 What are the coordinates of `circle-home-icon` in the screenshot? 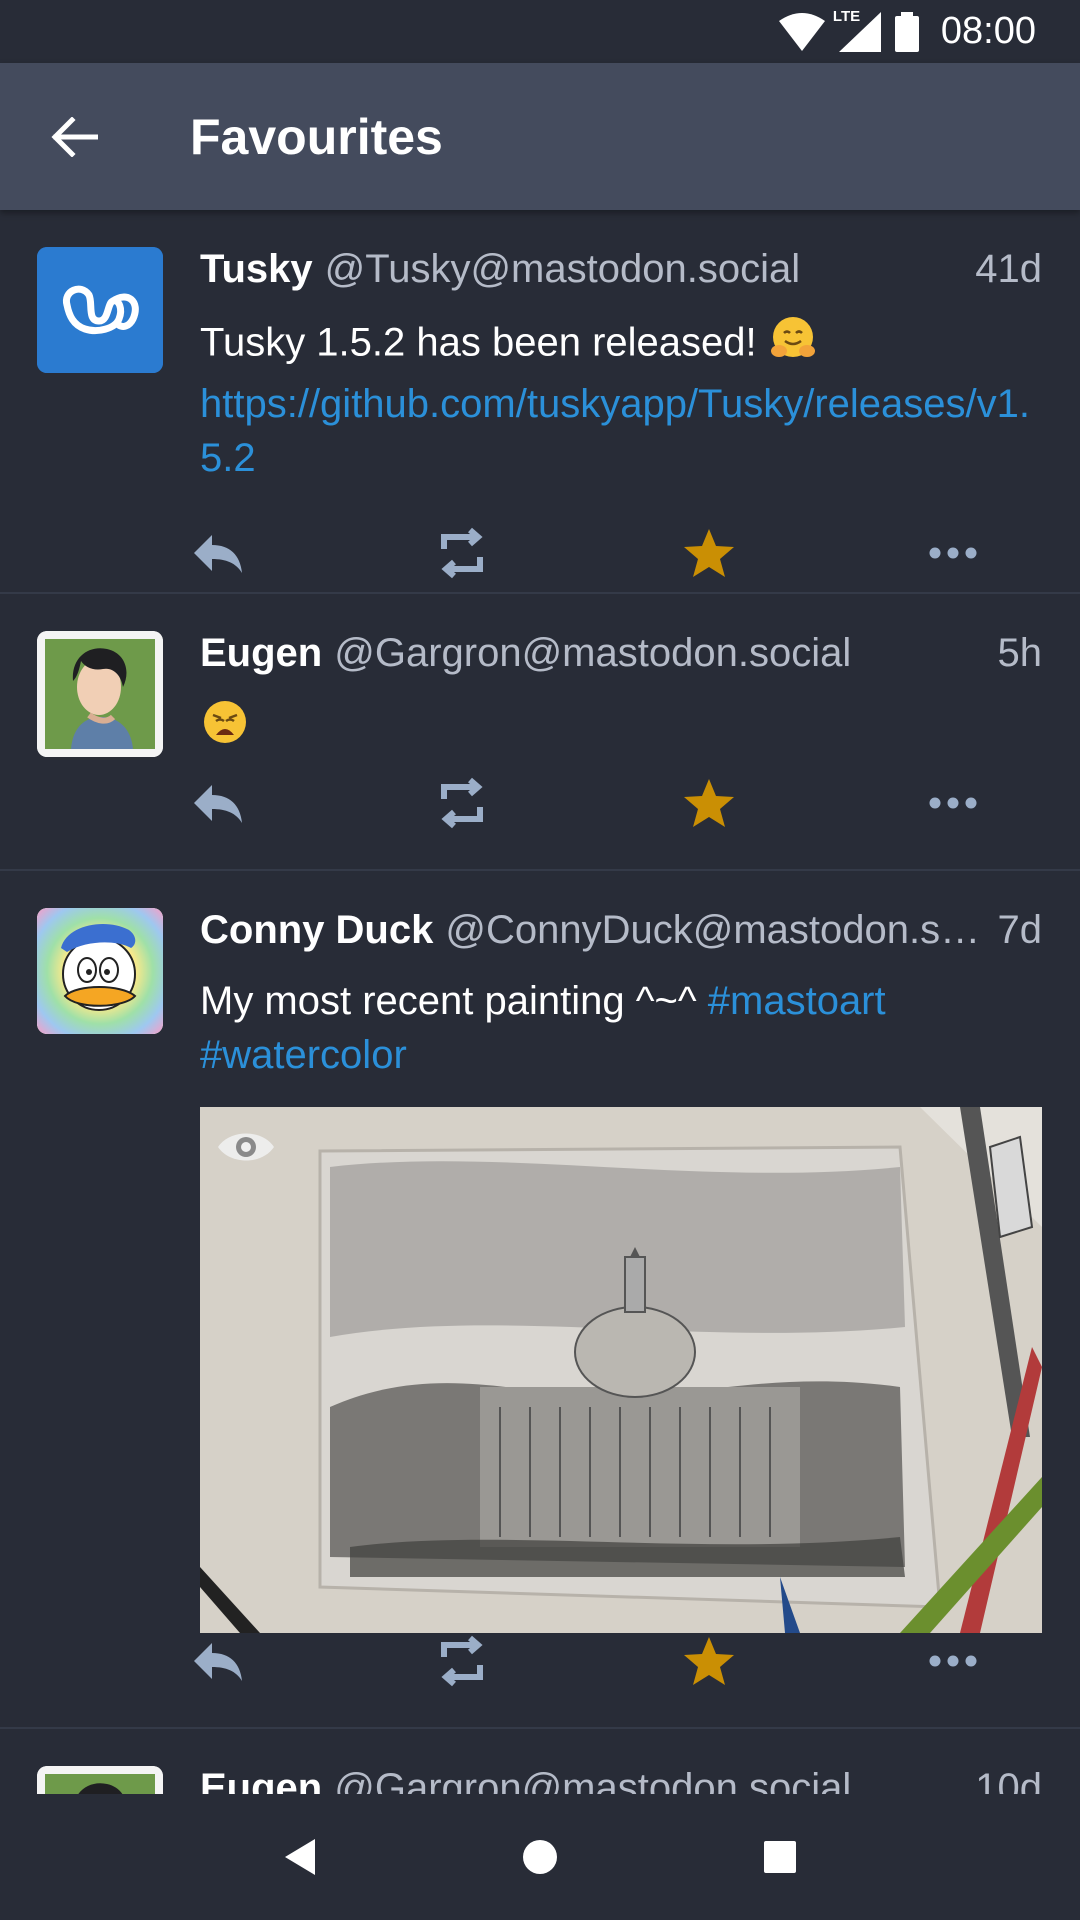 It's located at (540, 1857).